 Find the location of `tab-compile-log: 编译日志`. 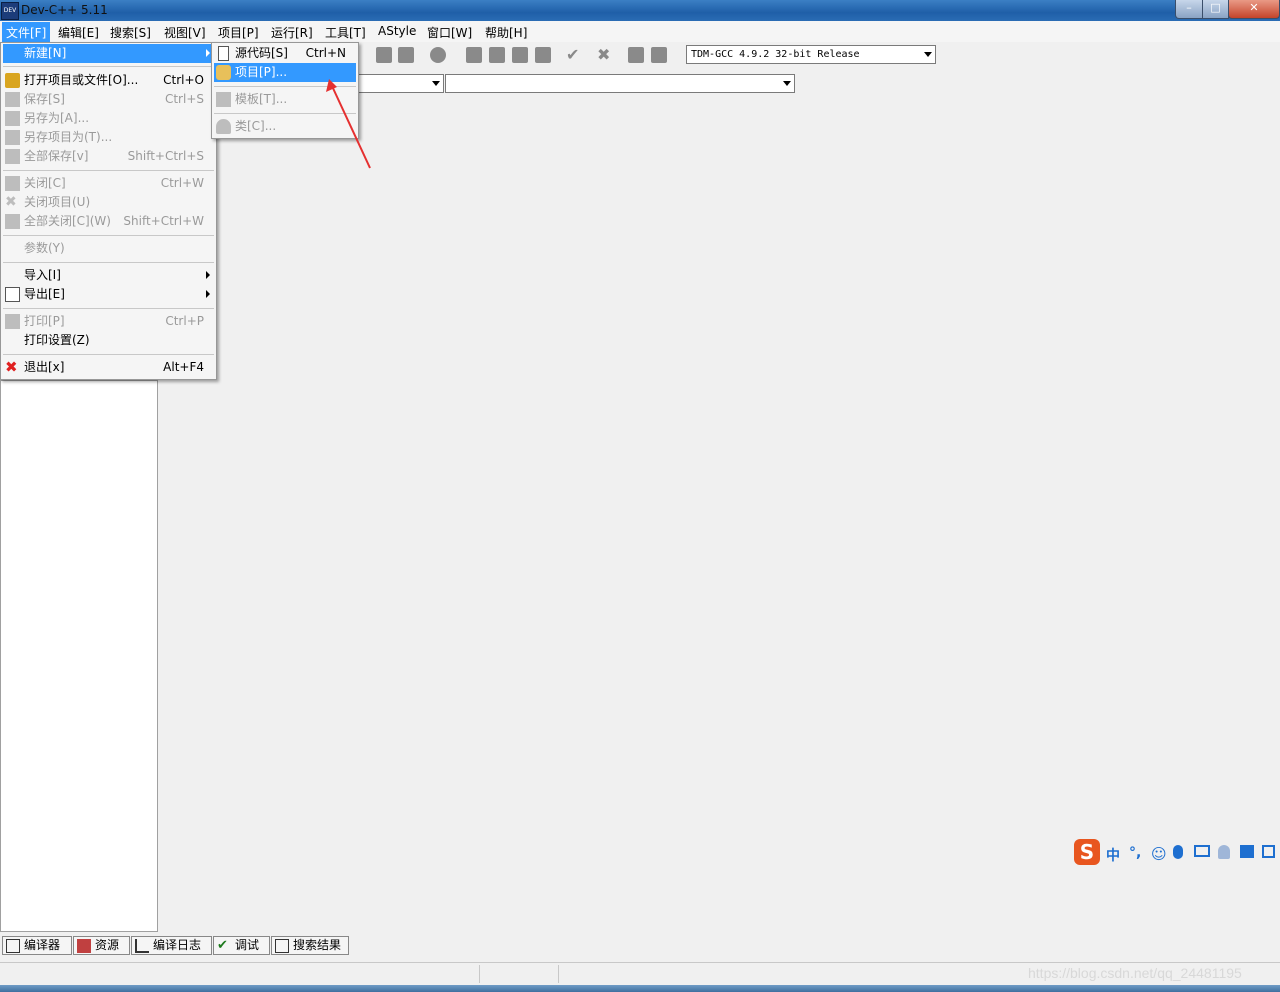

tab-compile-log: 编译日志 is located at coordinates (171, 945).